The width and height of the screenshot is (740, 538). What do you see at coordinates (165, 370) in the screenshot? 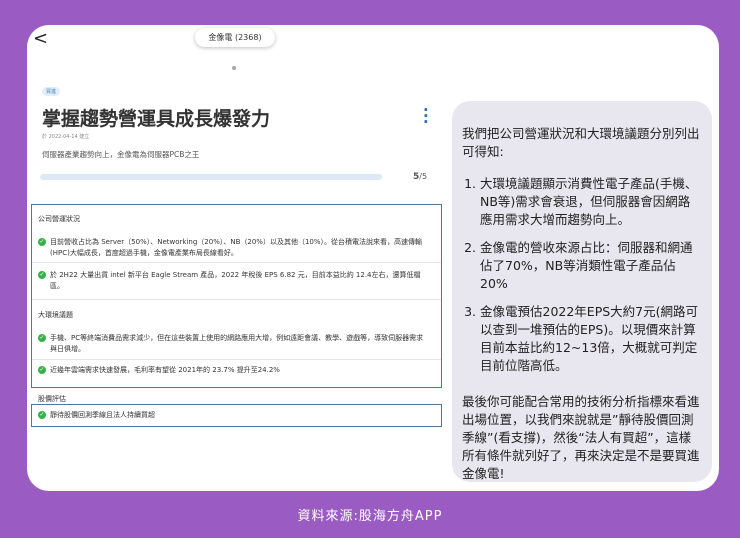
I see `item-text: 近幾年雲端需求快速發展，毛利率有望從 2021年的 23.7% 提升至24.2%` at bounding box center [165, 370].